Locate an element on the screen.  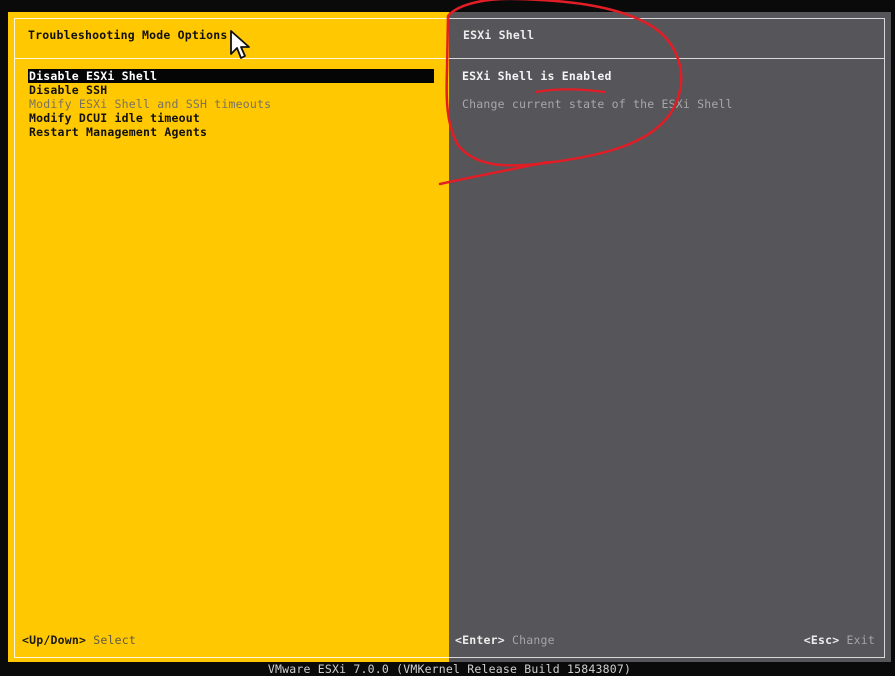
details-panel-title: ESXi Shell is located at coordinates (499, 35).